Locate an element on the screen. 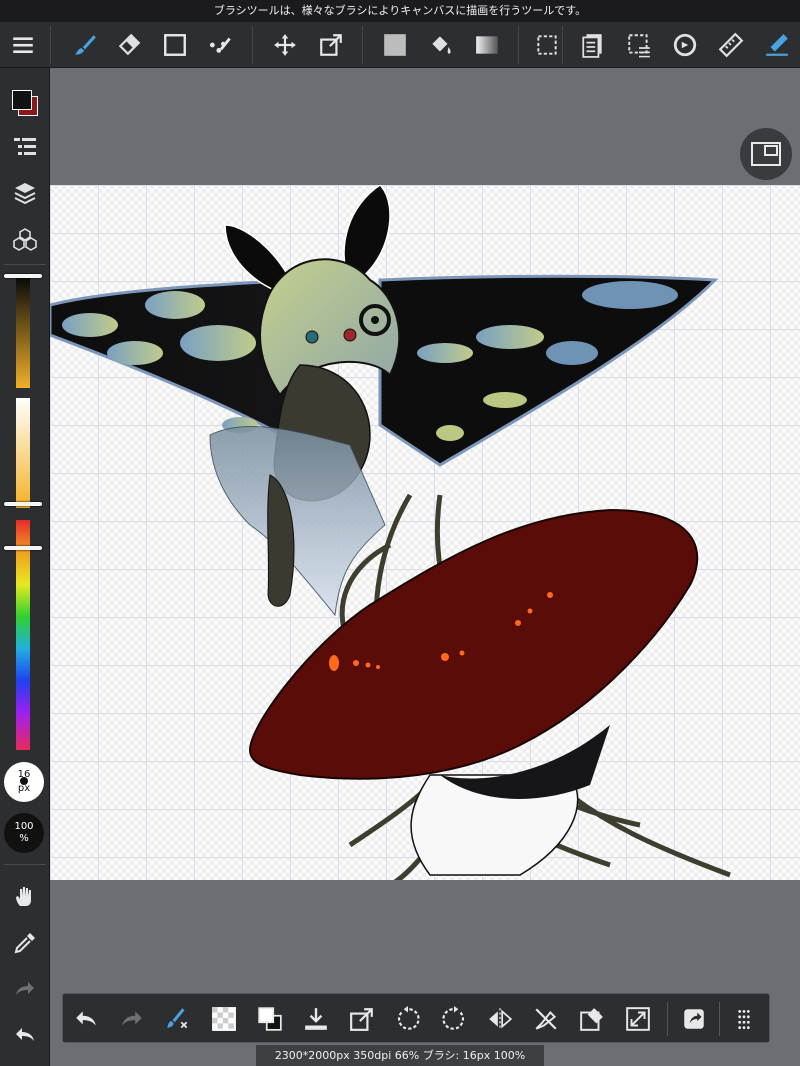 Image resolution: width=800 pixels, height=1066 pixels. rotate-right-icon is located at coordinates (453, 1018).